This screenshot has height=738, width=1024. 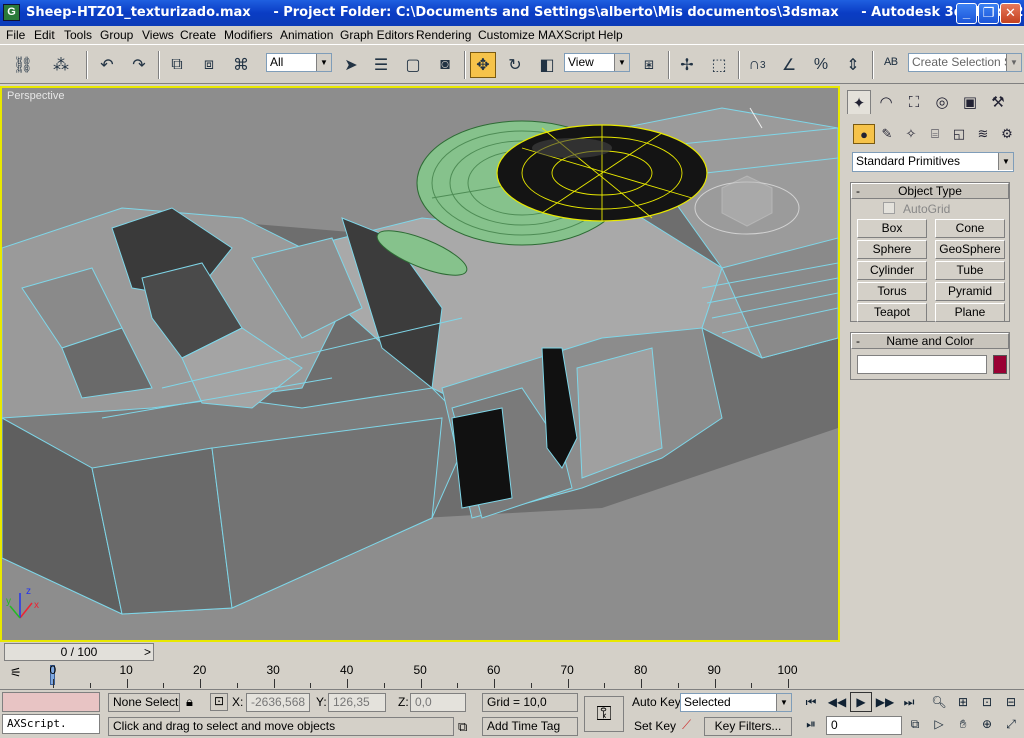 What do you see at coordinates (889, 208) in the screenshot?
I see `autogrid-checkbox` at bounding box center [889, 208].